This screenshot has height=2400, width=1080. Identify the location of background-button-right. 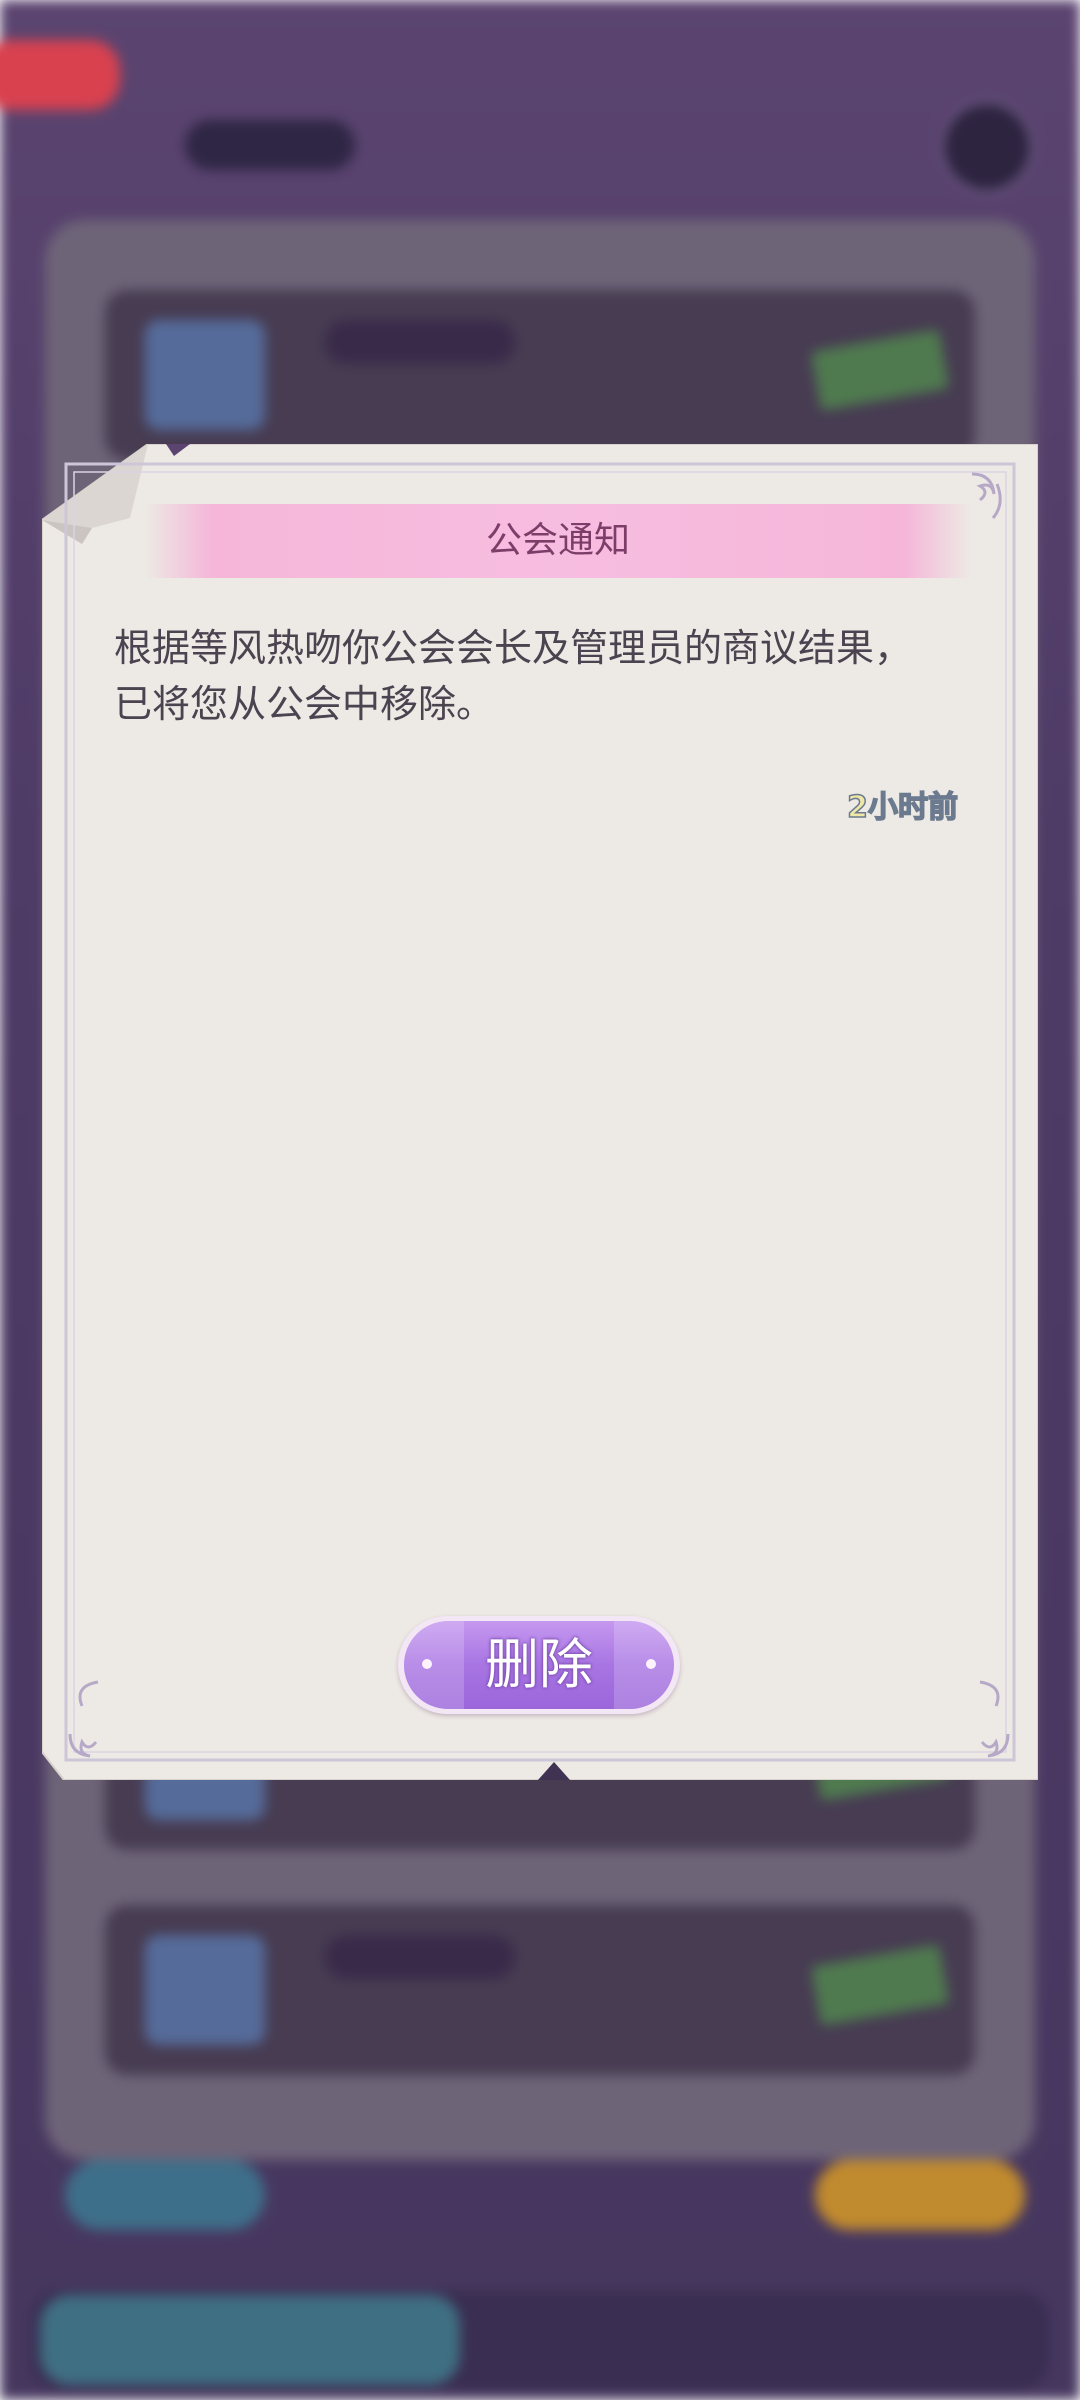
(920, 2195).